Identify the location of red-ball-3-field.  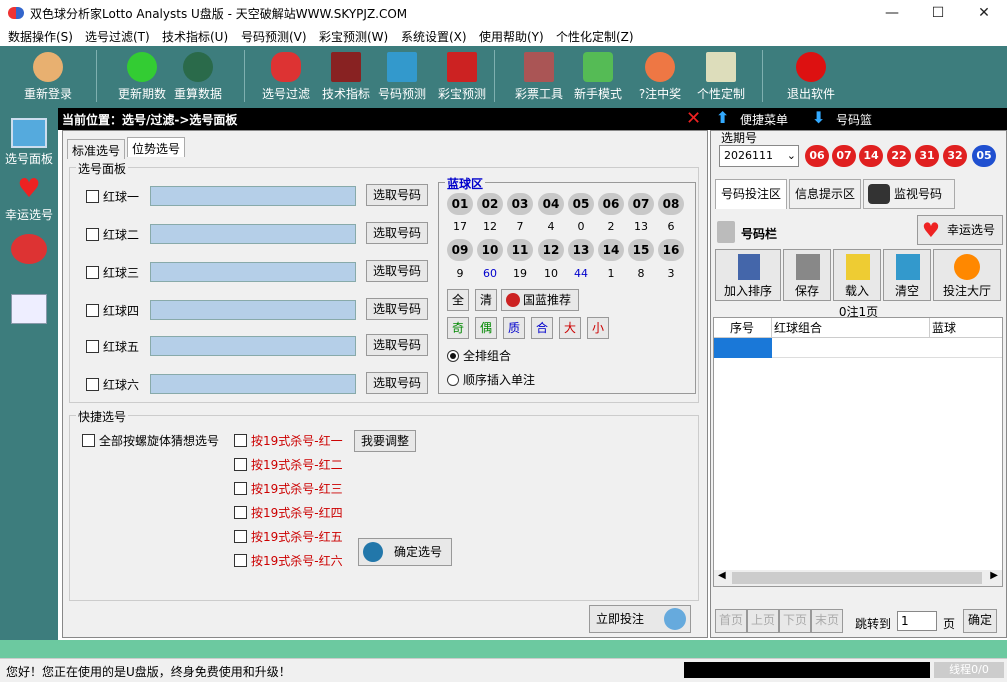
(253, 272).